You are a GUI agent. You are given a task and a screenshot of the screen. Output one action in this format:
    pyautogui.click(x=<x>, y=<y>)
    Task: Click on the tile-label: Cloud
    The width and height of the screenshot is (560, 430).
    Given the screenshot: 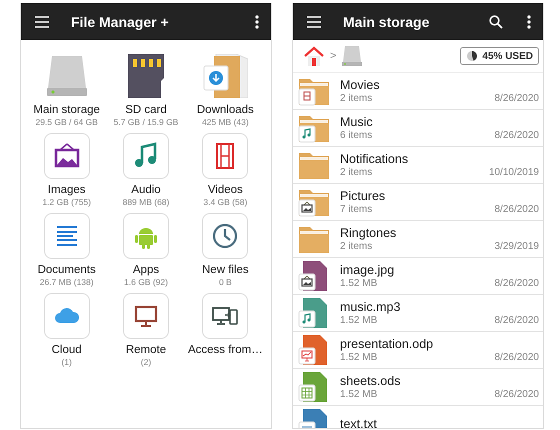 What is the action you would take?
    pyautogui.click(x=67, y=350)
    